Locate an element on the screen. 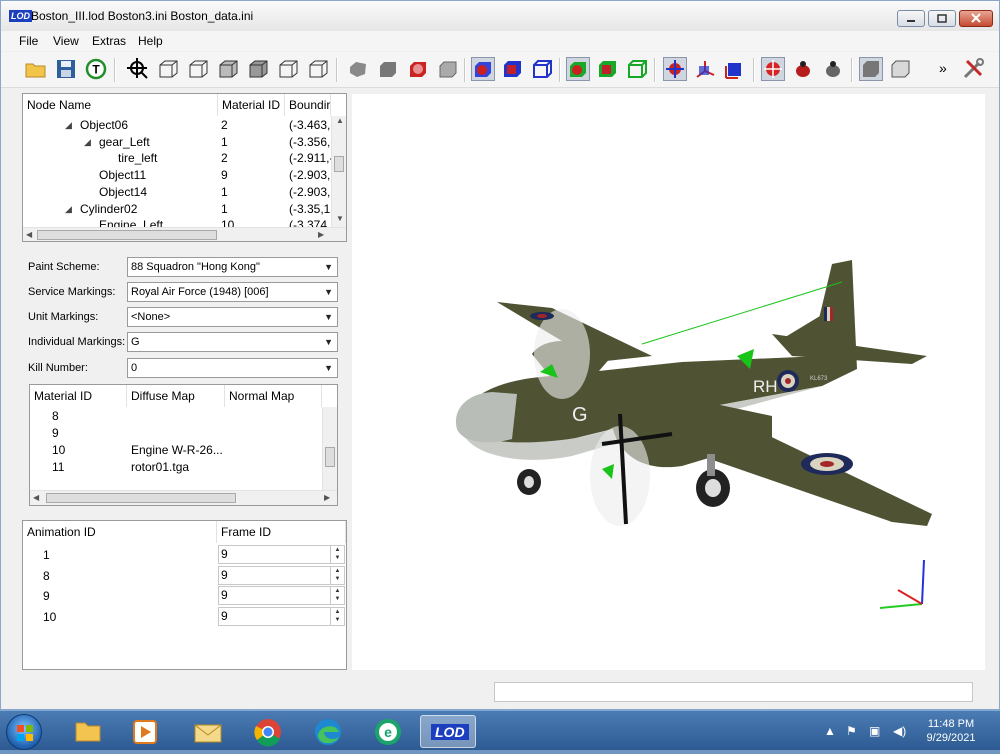  node-tree-hscroll: ◀ ▶ is located at coordinates (184, 234).